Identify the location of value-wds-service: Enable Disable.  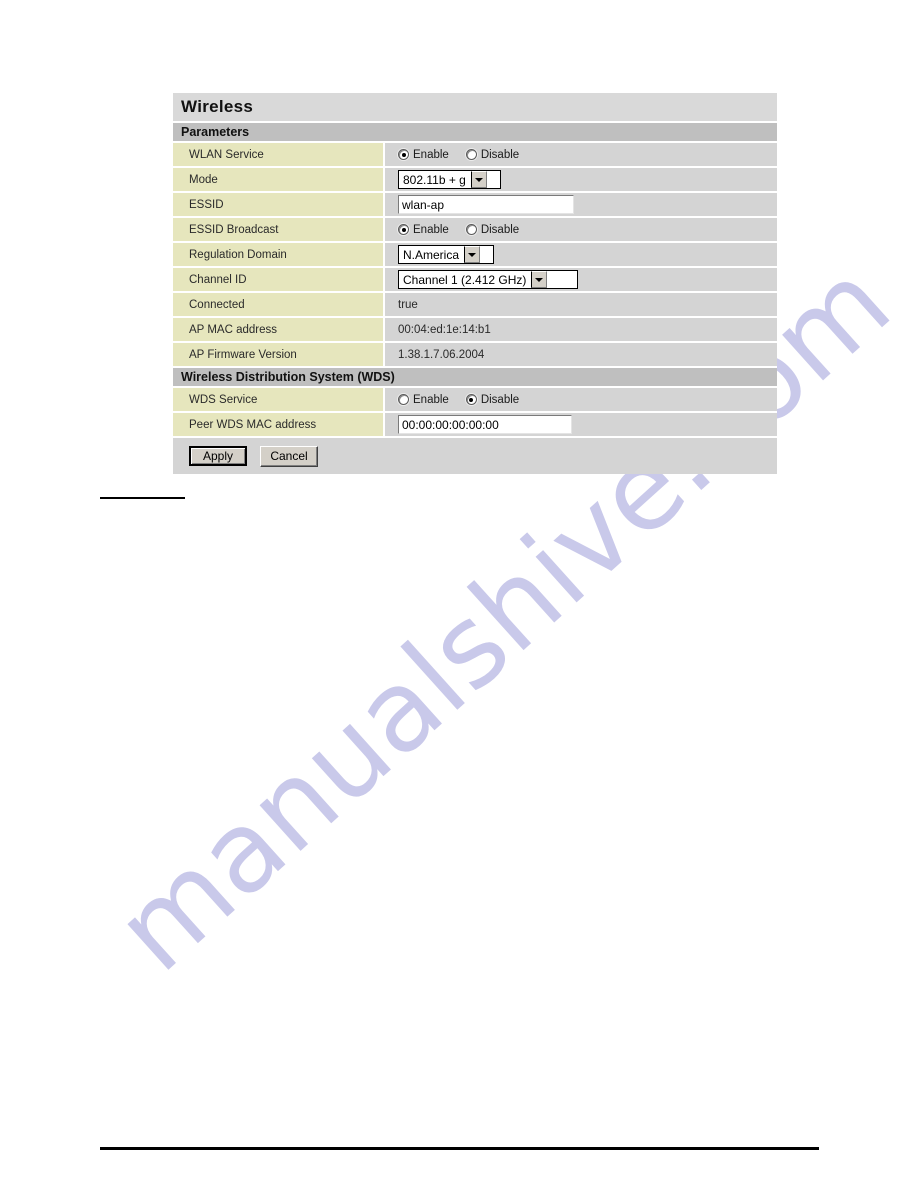
(581, 399).